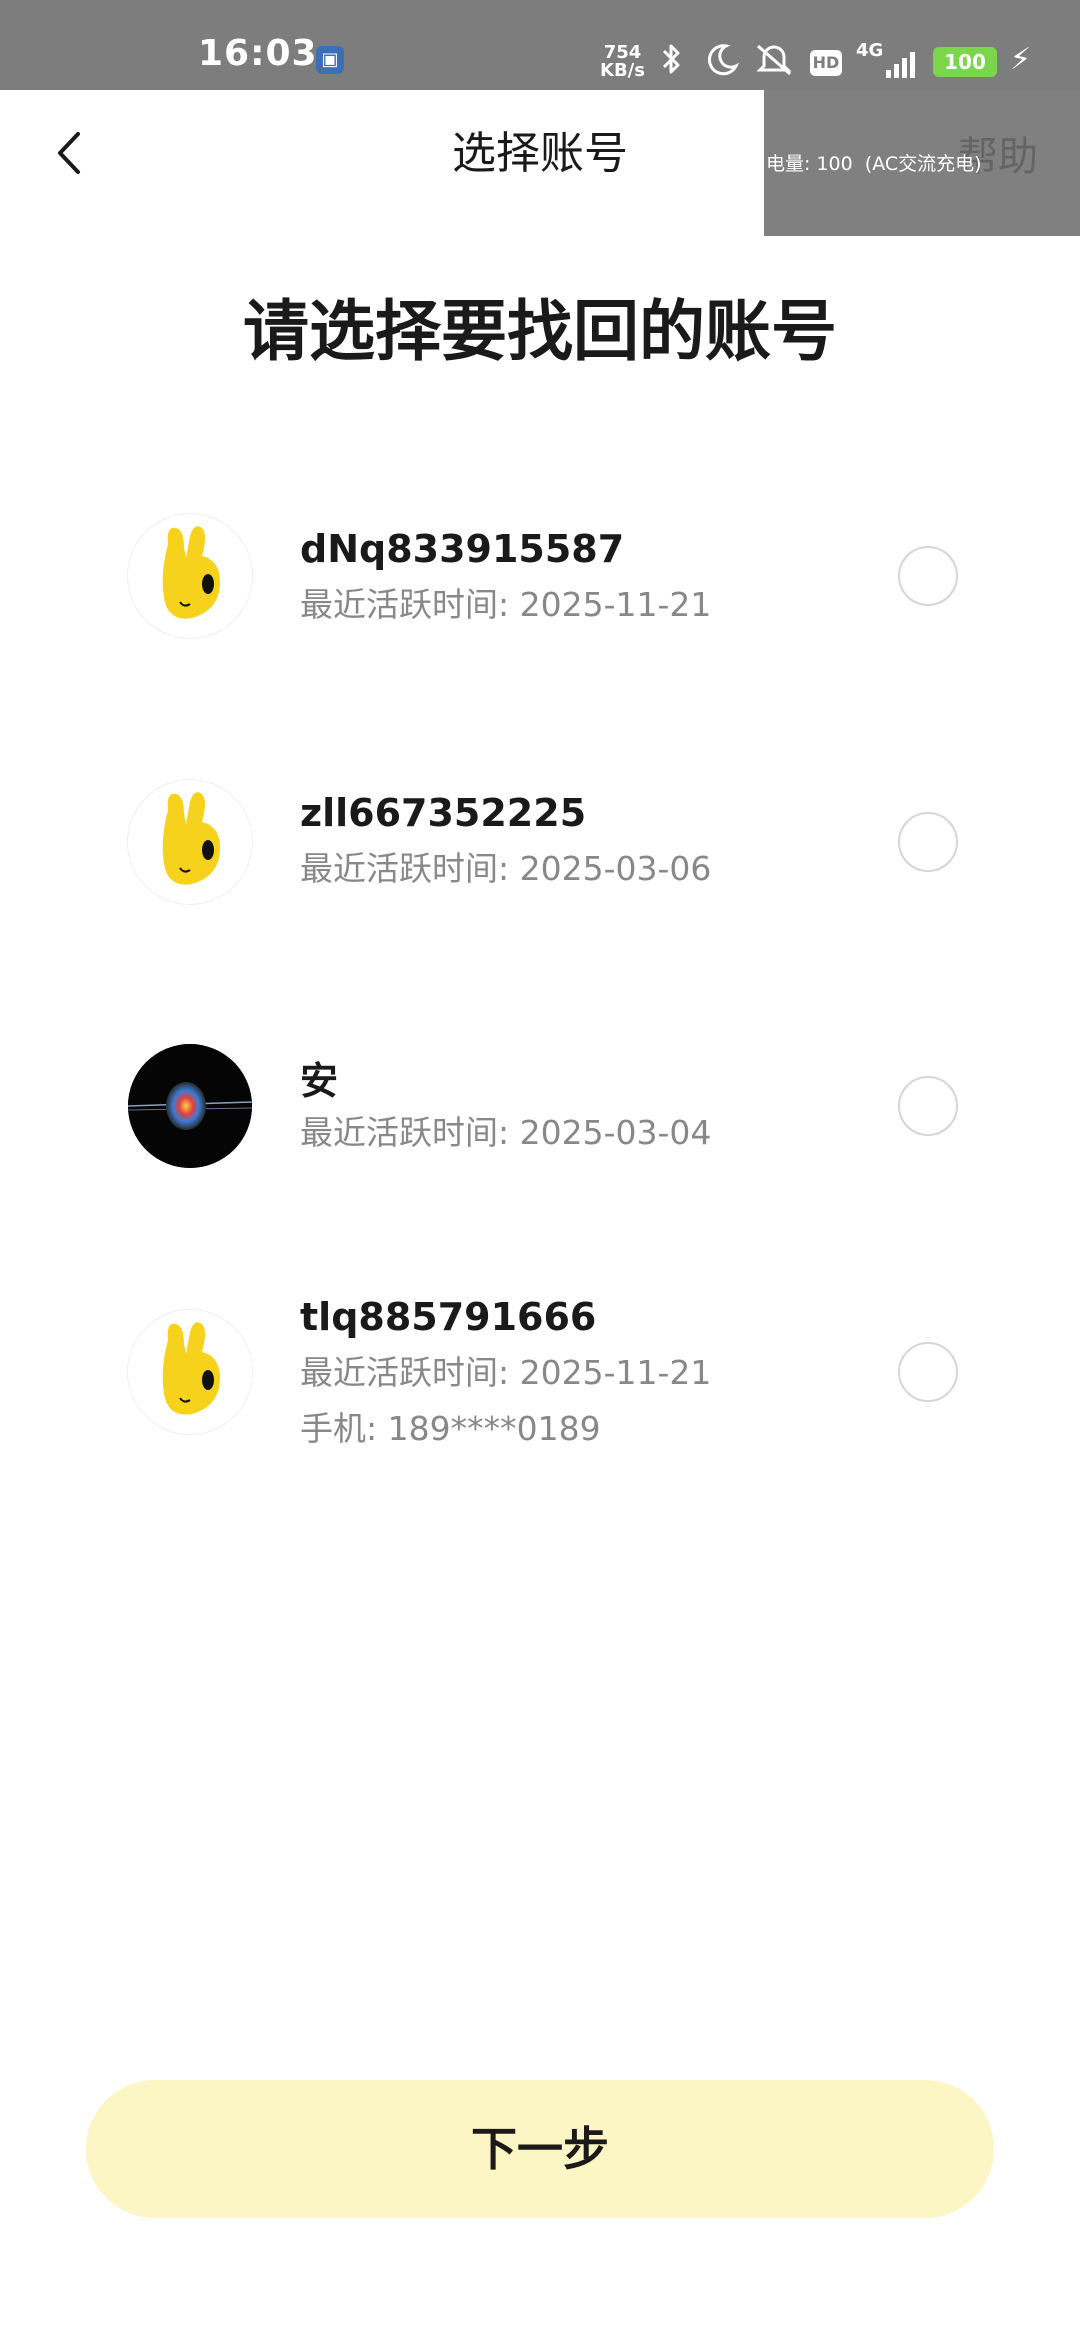  I want to click on battery-indicator: 100, so click(965, 62).